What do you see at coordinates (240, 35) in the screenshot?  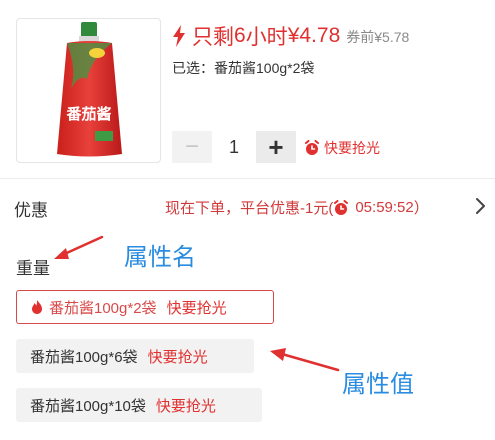 I see `countdown-hours: 6` at bounding box center [240, 35].